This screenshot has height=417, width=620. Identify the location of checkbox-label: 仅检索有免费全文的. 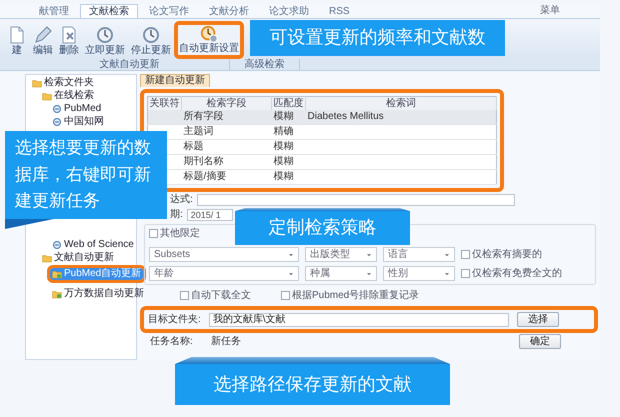
(517, 273).